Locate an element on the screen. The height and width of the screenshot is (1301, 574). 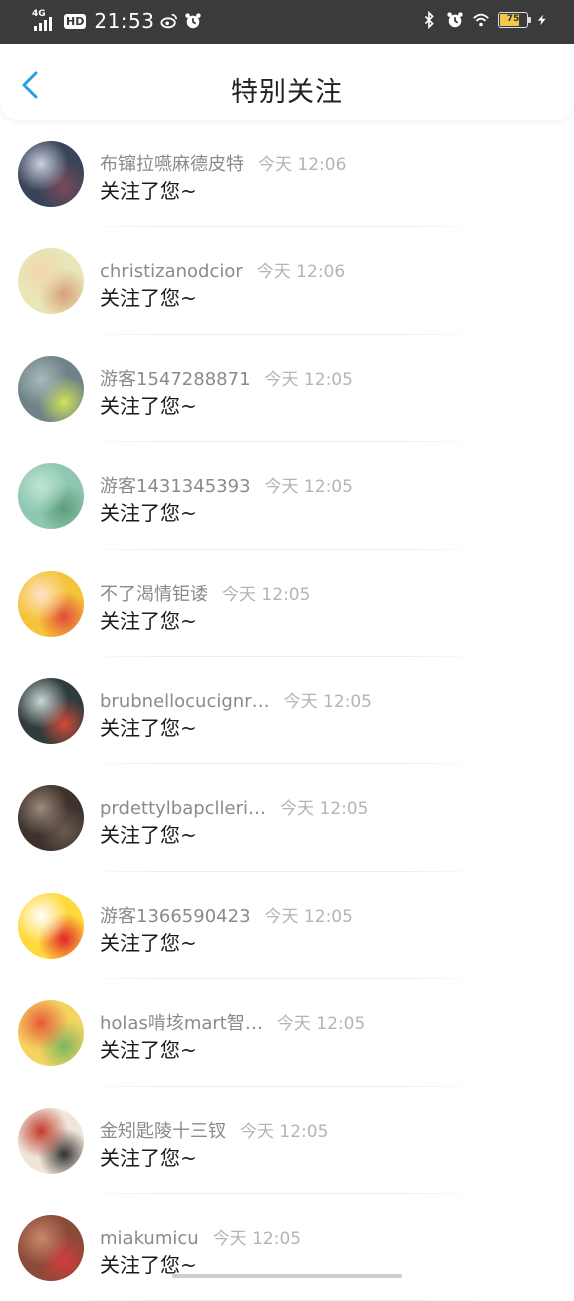
wifi-icon is located at coordinates (481, 20).